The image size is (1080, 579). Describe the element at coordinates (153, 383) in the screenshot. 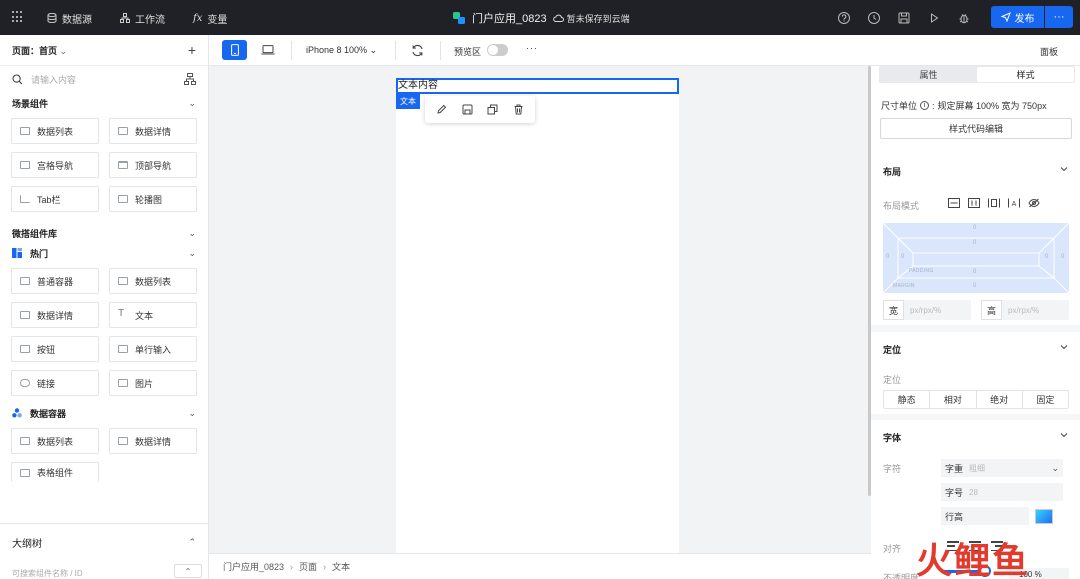

I see `hot-item-image: 图片` at that location.